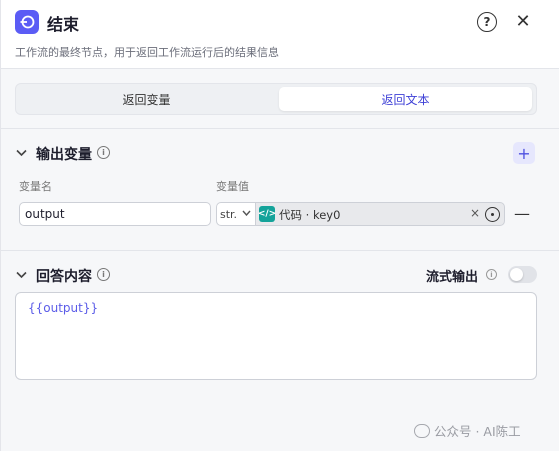 The image size is (559, 451). Describe the element at coordinates (229, 214) in the screenshot. I see `variable-type-value: str.` at that location.